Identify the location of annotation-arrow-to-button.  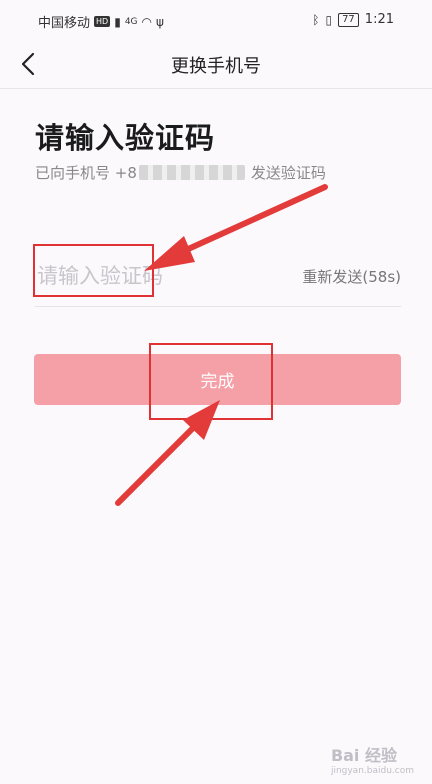
(167, 453).